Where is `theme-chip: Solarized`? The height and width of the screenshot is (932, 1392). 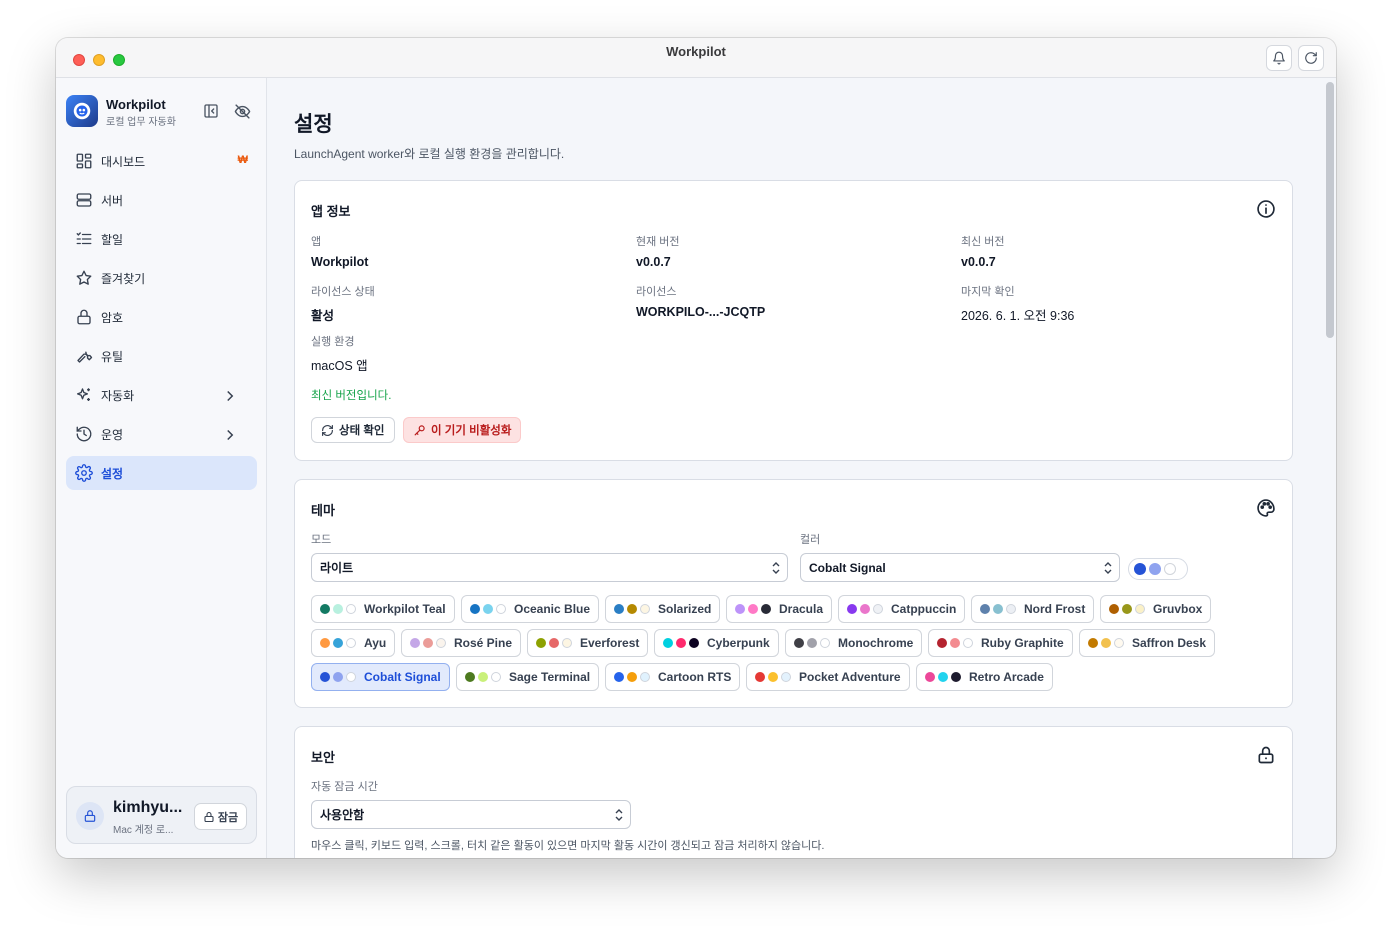
theme-chip: Solarized is located at coordinates (663, 609).